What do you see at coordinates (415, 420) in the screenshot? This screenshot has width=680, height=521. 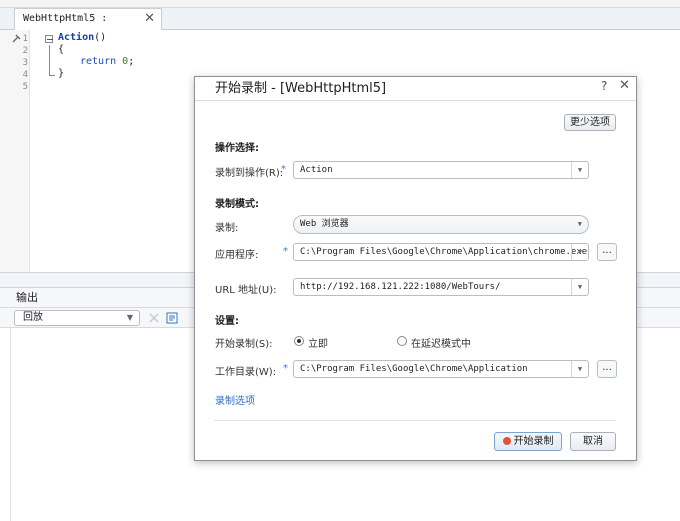 I see `dialog-divider` at bounding box center [415, 420].